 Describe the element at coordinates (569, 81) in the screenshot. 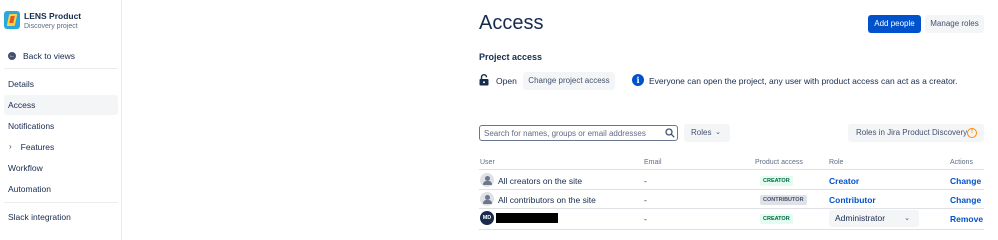

I see `change-project-access-button: Change project access` at that location.